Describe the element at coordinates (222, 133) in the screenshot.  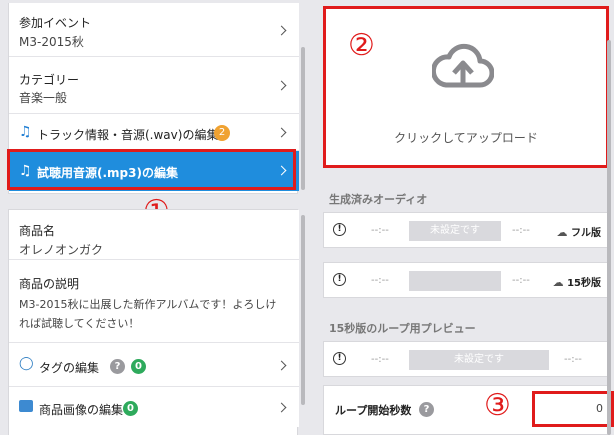
I see `track-count-badge: 2` at that location.